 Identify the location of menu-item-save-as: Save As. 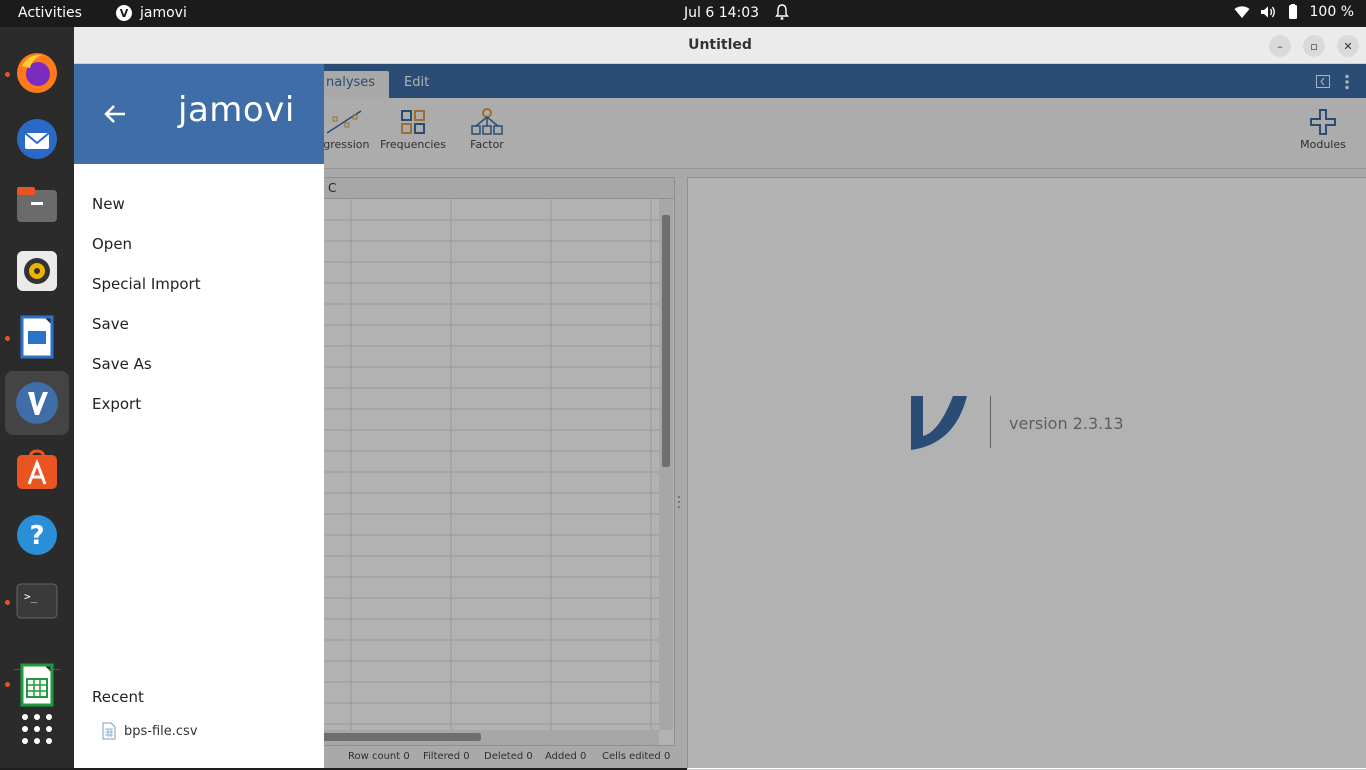
(122, 364).